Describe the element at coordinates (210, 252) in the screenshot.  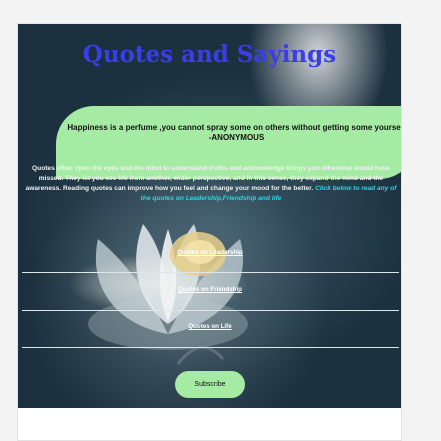
I see `link-quotes-leadership: Quotes on Leadership` at that location.